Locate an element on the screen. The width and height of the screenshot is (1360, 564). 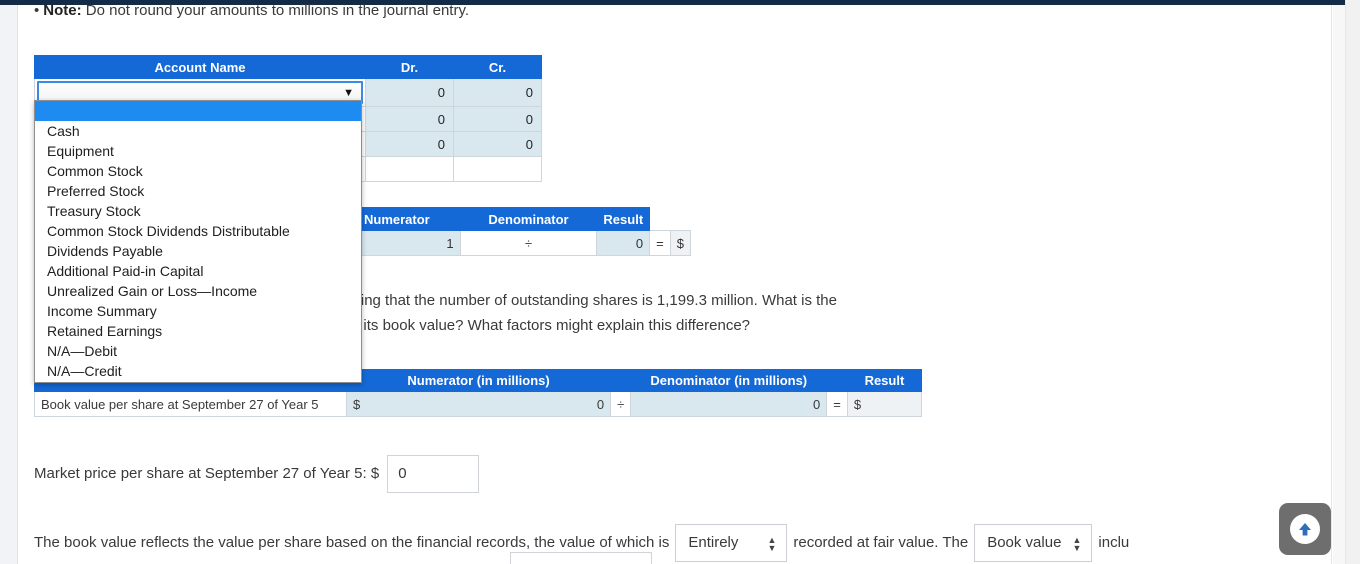
dropdown-option: Preferred Stock is located at coordinates (198, 191).